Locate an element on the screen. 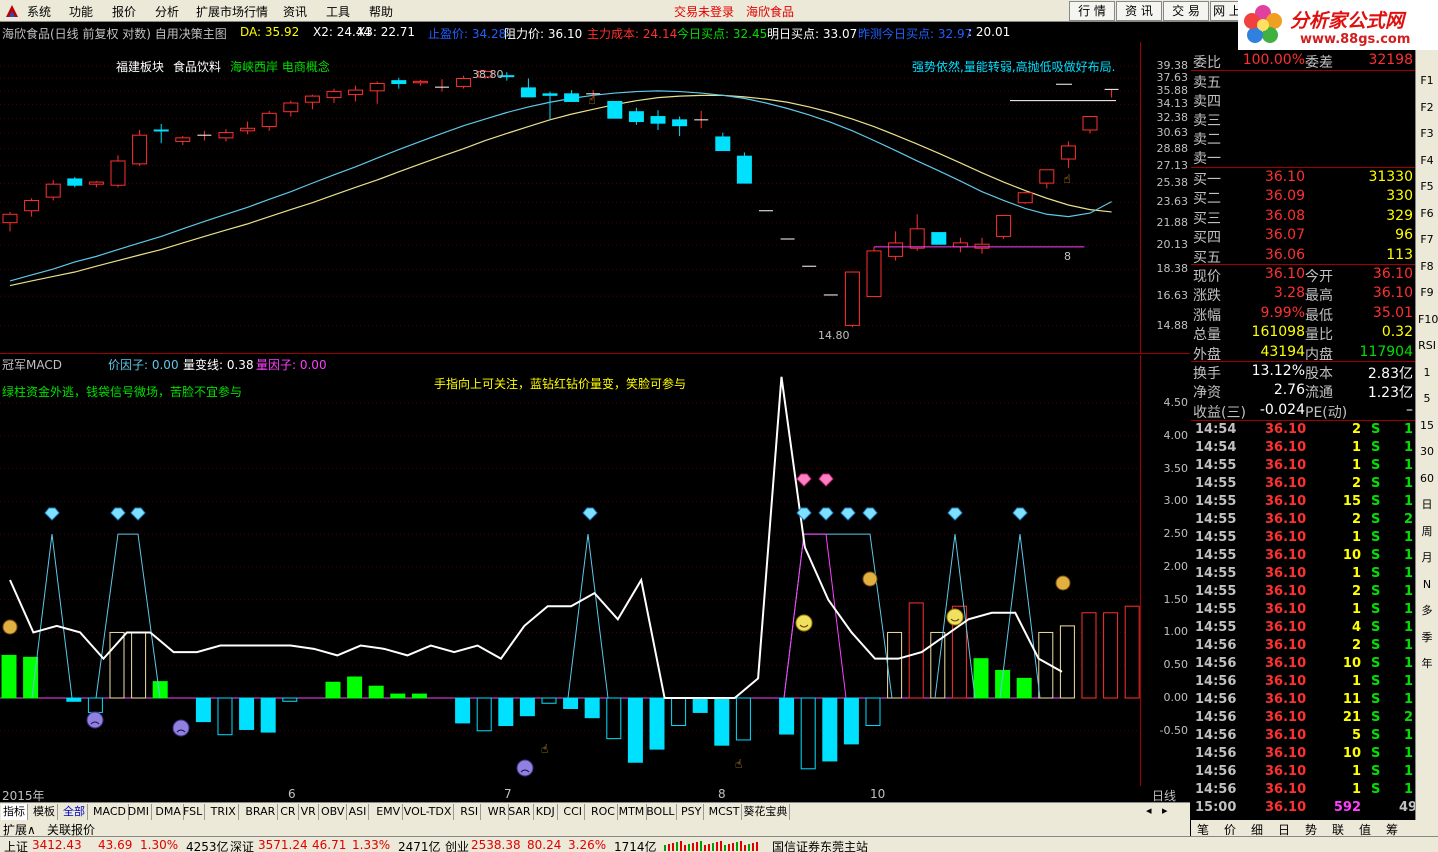 Image resolution: width=1438 pixels, height=852 pixels. menu-ext-market: 扩展市场行情 is located at coordinates (232, 11).